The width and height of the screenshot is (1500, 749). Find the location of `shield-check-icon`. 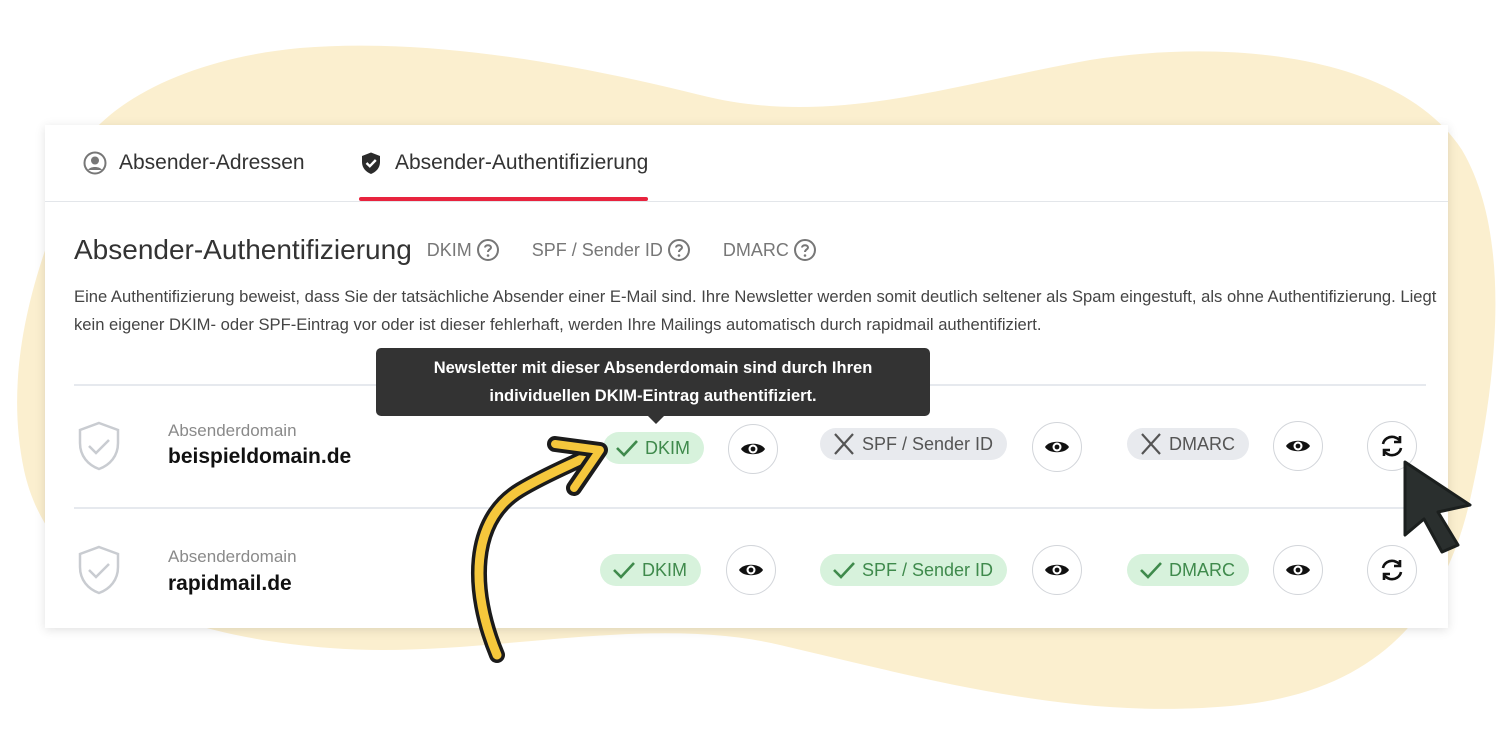

shield-check-icon is located at coordinates (371, 163).